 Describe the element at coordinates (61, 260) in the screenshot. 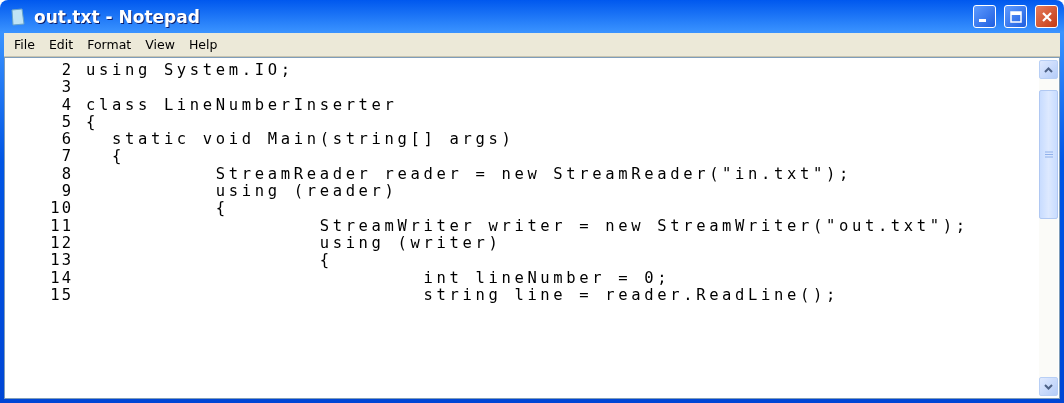

I see `line-number: 13` at that location.